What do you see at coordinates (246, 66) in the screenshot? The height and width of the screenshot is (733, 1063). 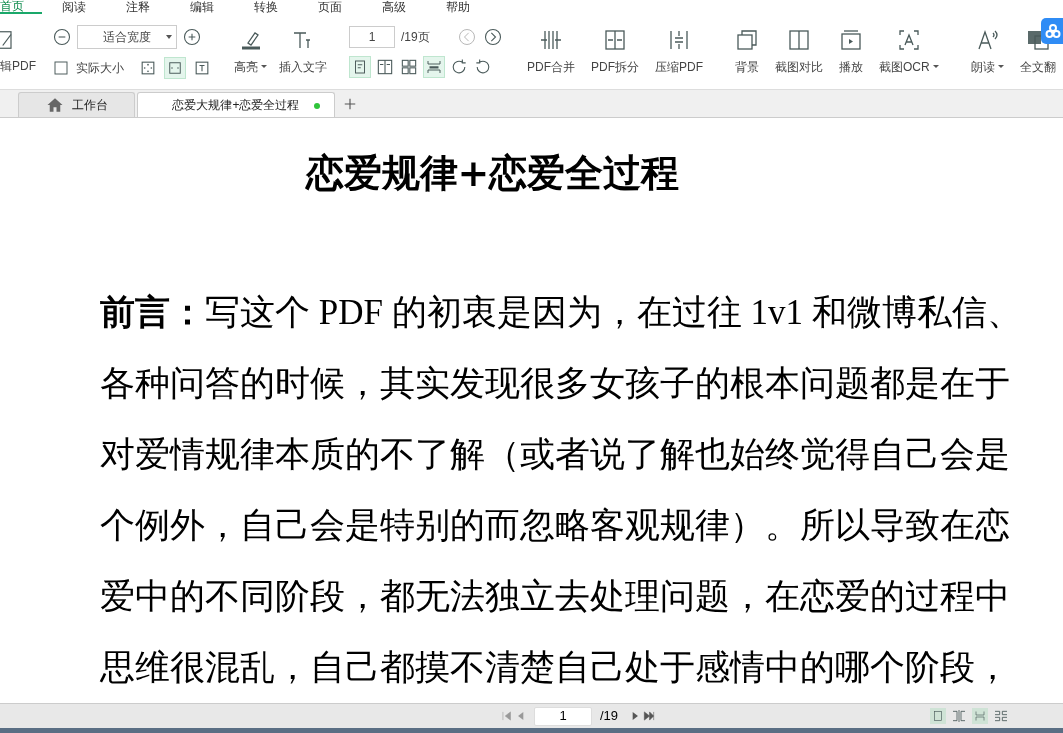 I see `tool-label: 高亮` at bounding box center [246, 66].